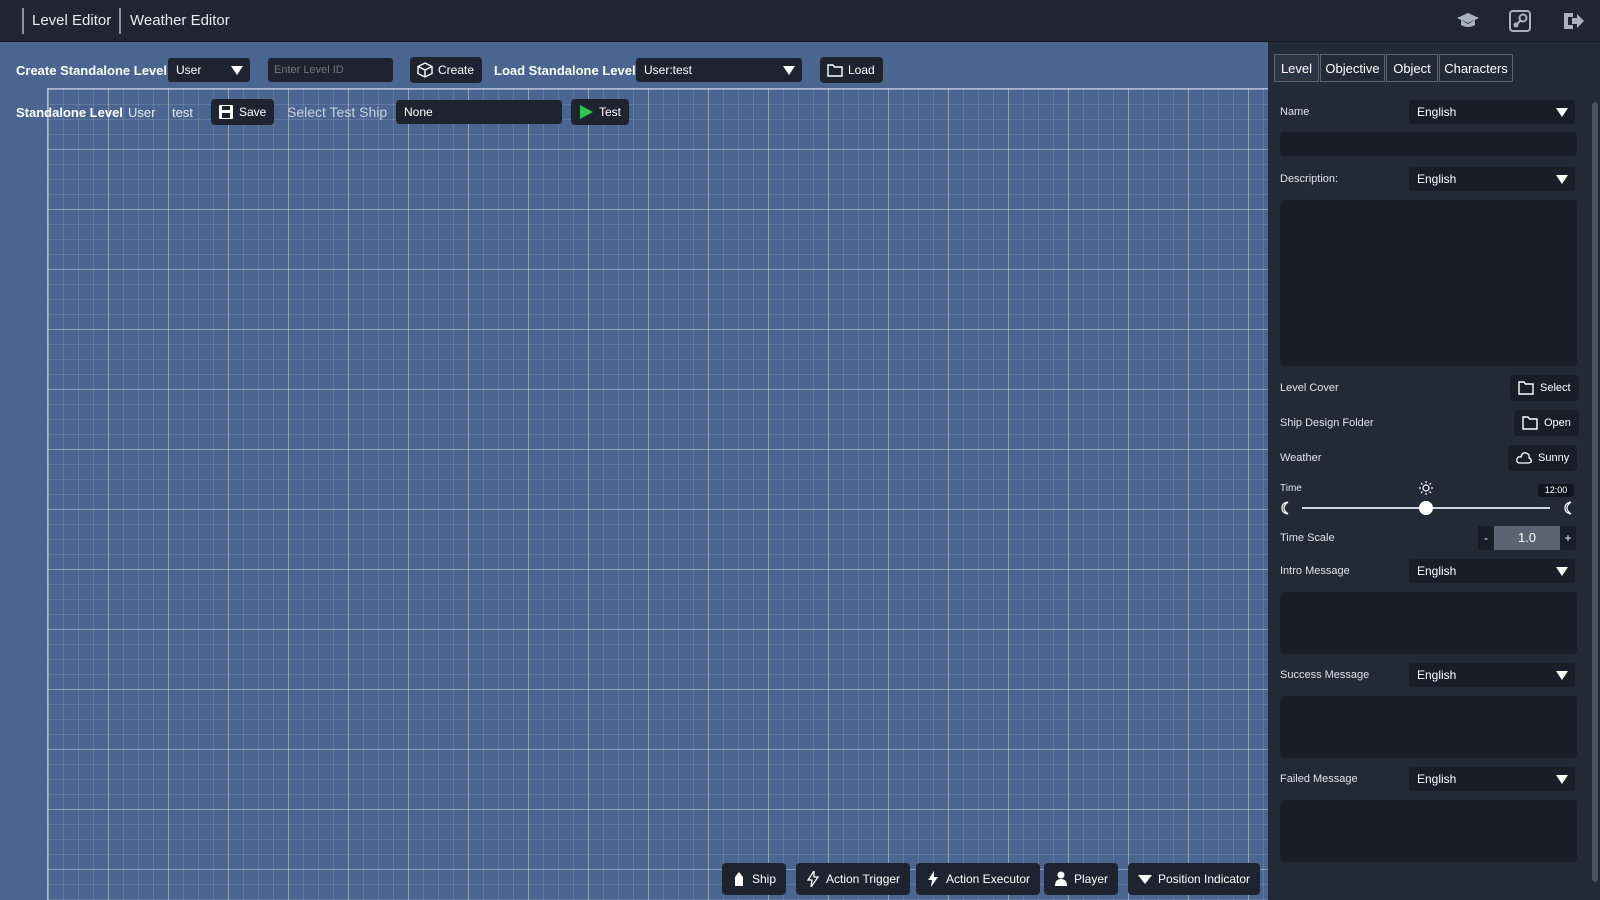 The image size is (1600, 900). Describe the element at coordinates (1352, 68) in the screenshot. I see `tab-objective: Objective` at that location.